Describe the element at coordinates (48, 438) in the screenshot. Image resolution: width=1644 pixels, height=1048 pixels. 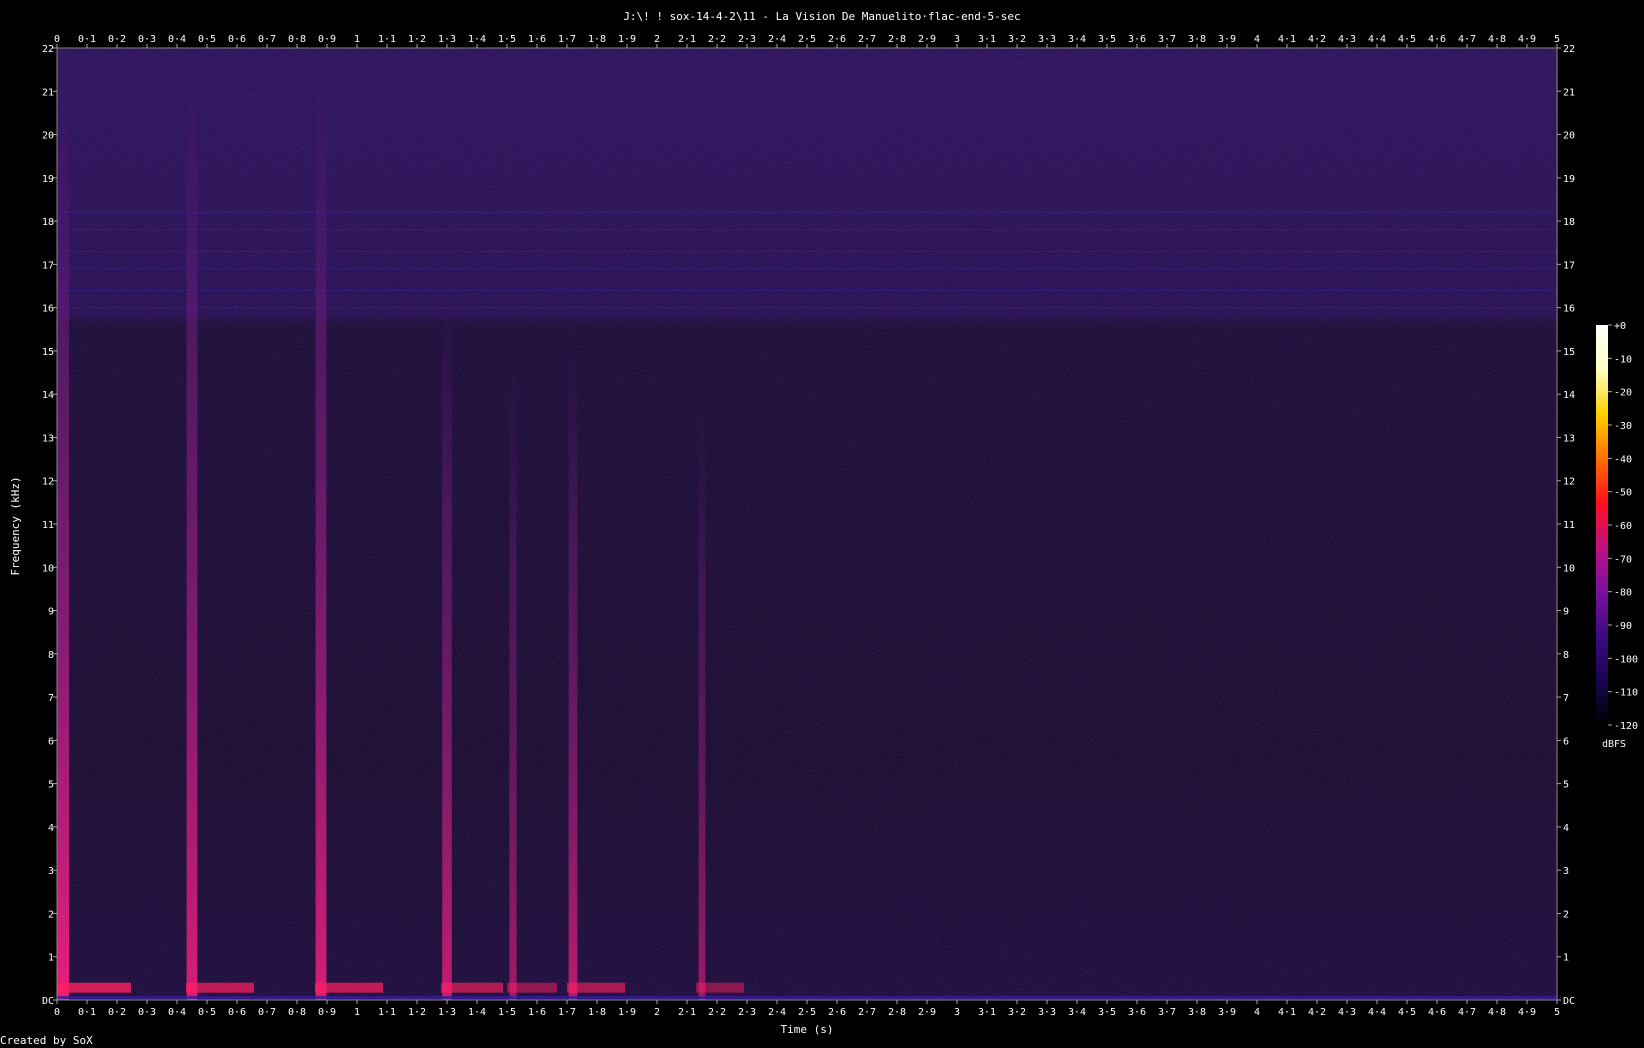
I see `y-tick-label-left: 13` at that location.